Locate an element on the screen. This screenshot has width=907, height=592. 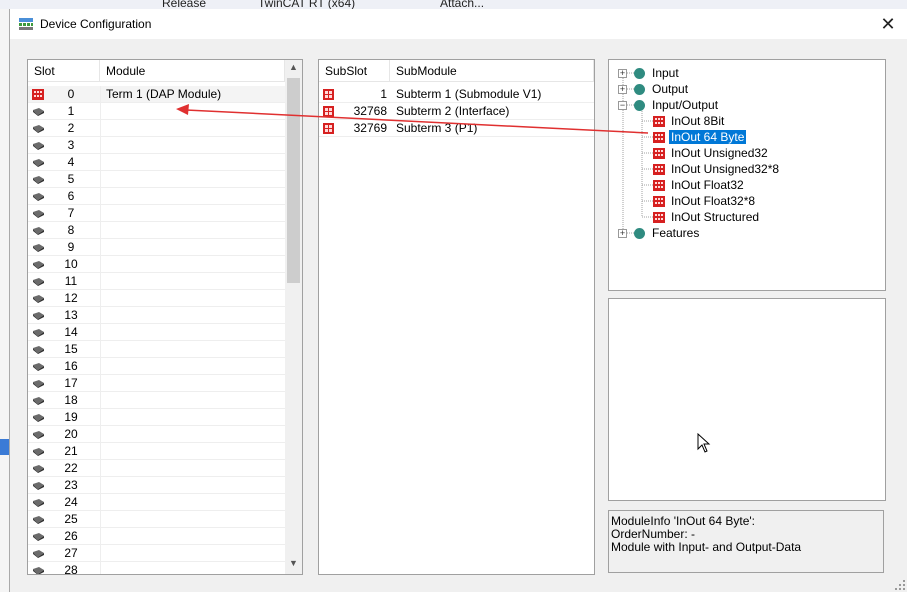
tree-item: InOut 8Bit is located at coordinates (696, 121).